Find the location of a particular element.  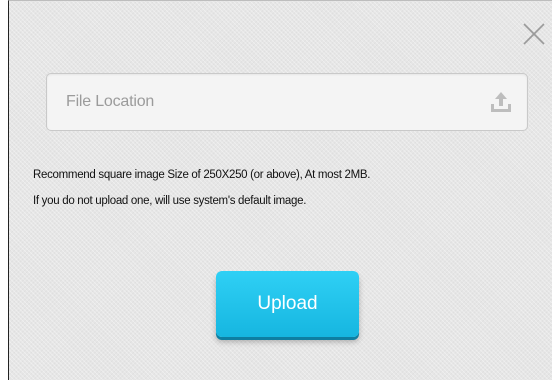

close-icon is located at coordinates (534, 34).